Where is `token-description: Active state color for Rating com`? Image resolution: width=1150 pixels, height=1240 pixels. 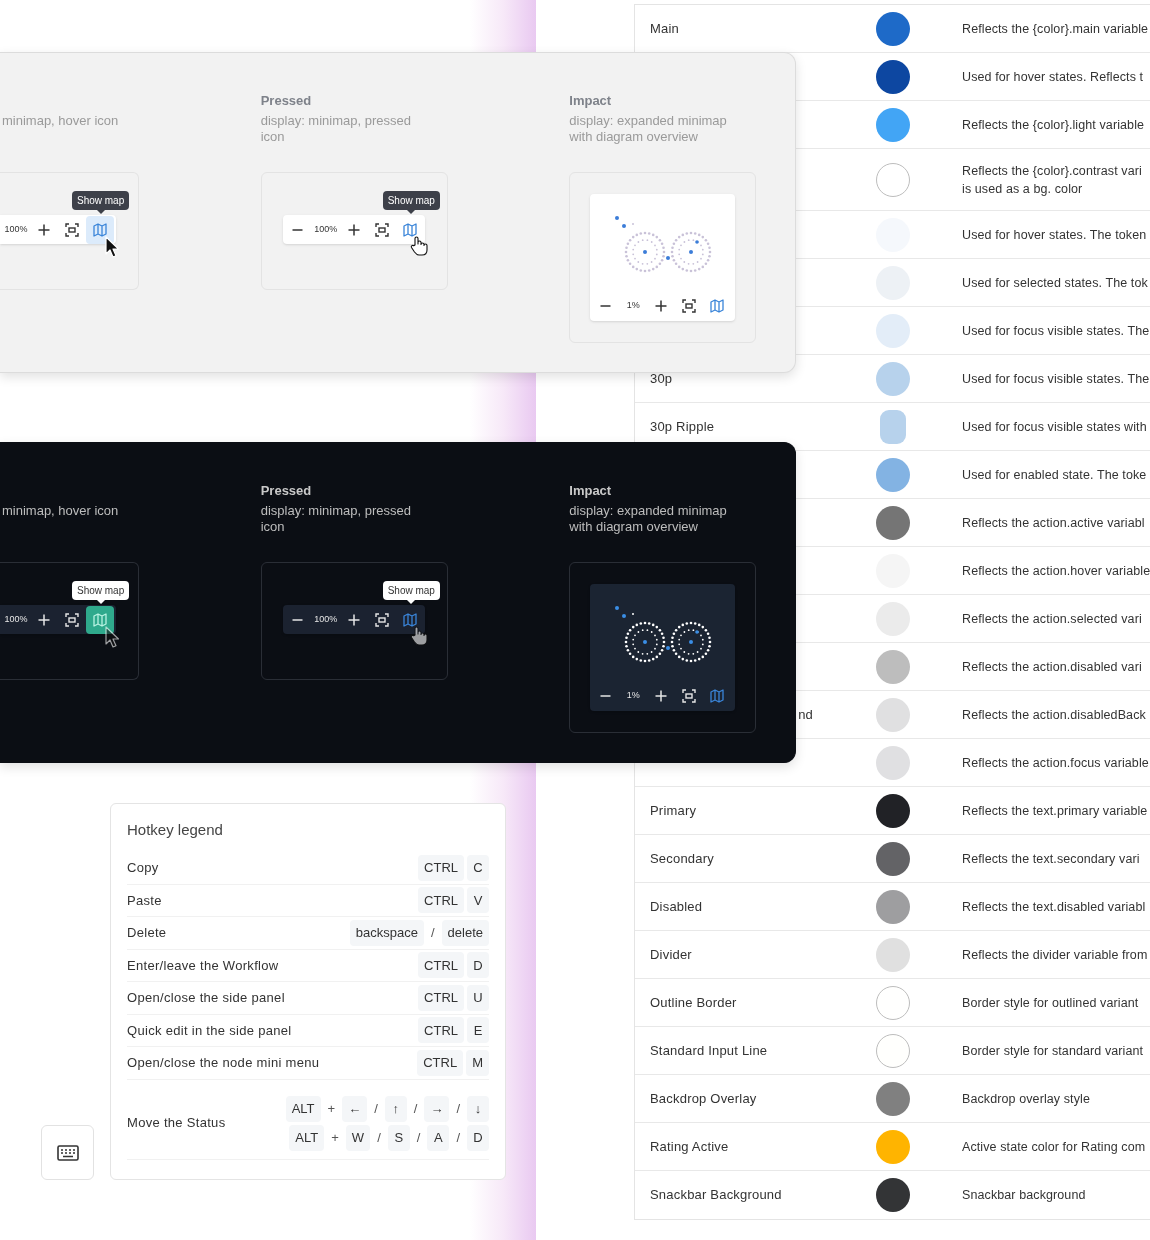 token-description: Active state color for Rating com is located at coordinates (1053, 1147).